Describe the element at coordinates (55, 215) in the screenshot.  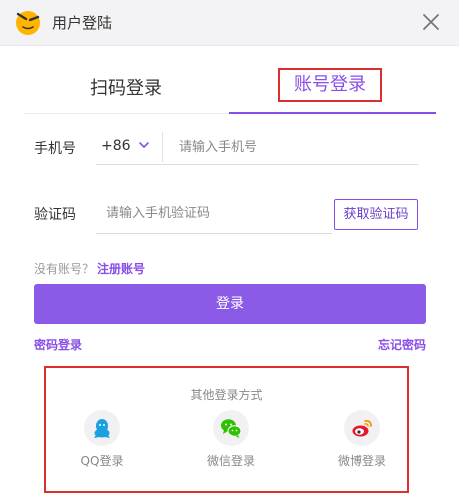
I see `code-label: 验证码` at that location.